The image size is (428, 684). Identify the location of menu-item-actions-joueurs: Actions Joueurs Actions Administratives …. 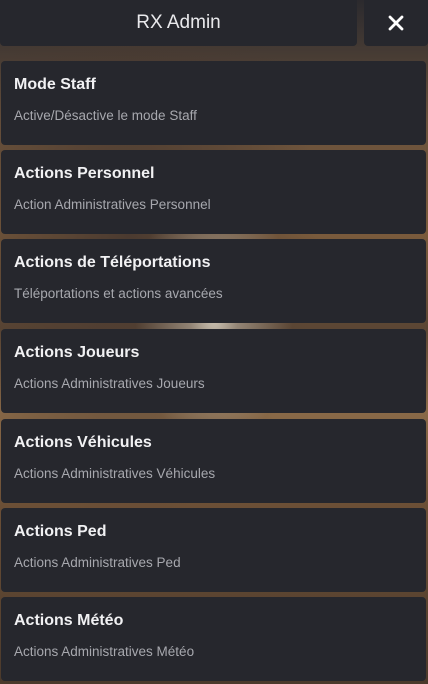
(213, 371).